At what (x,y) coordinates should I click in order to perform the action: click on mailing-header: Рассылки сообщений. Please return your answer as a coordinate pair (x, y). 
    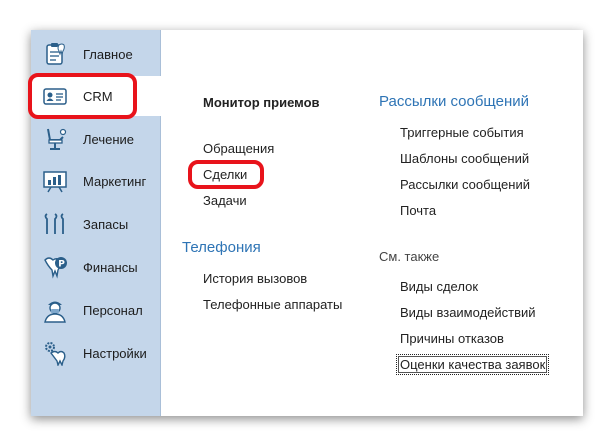
    Looking at the image, I should click on (454, 101).